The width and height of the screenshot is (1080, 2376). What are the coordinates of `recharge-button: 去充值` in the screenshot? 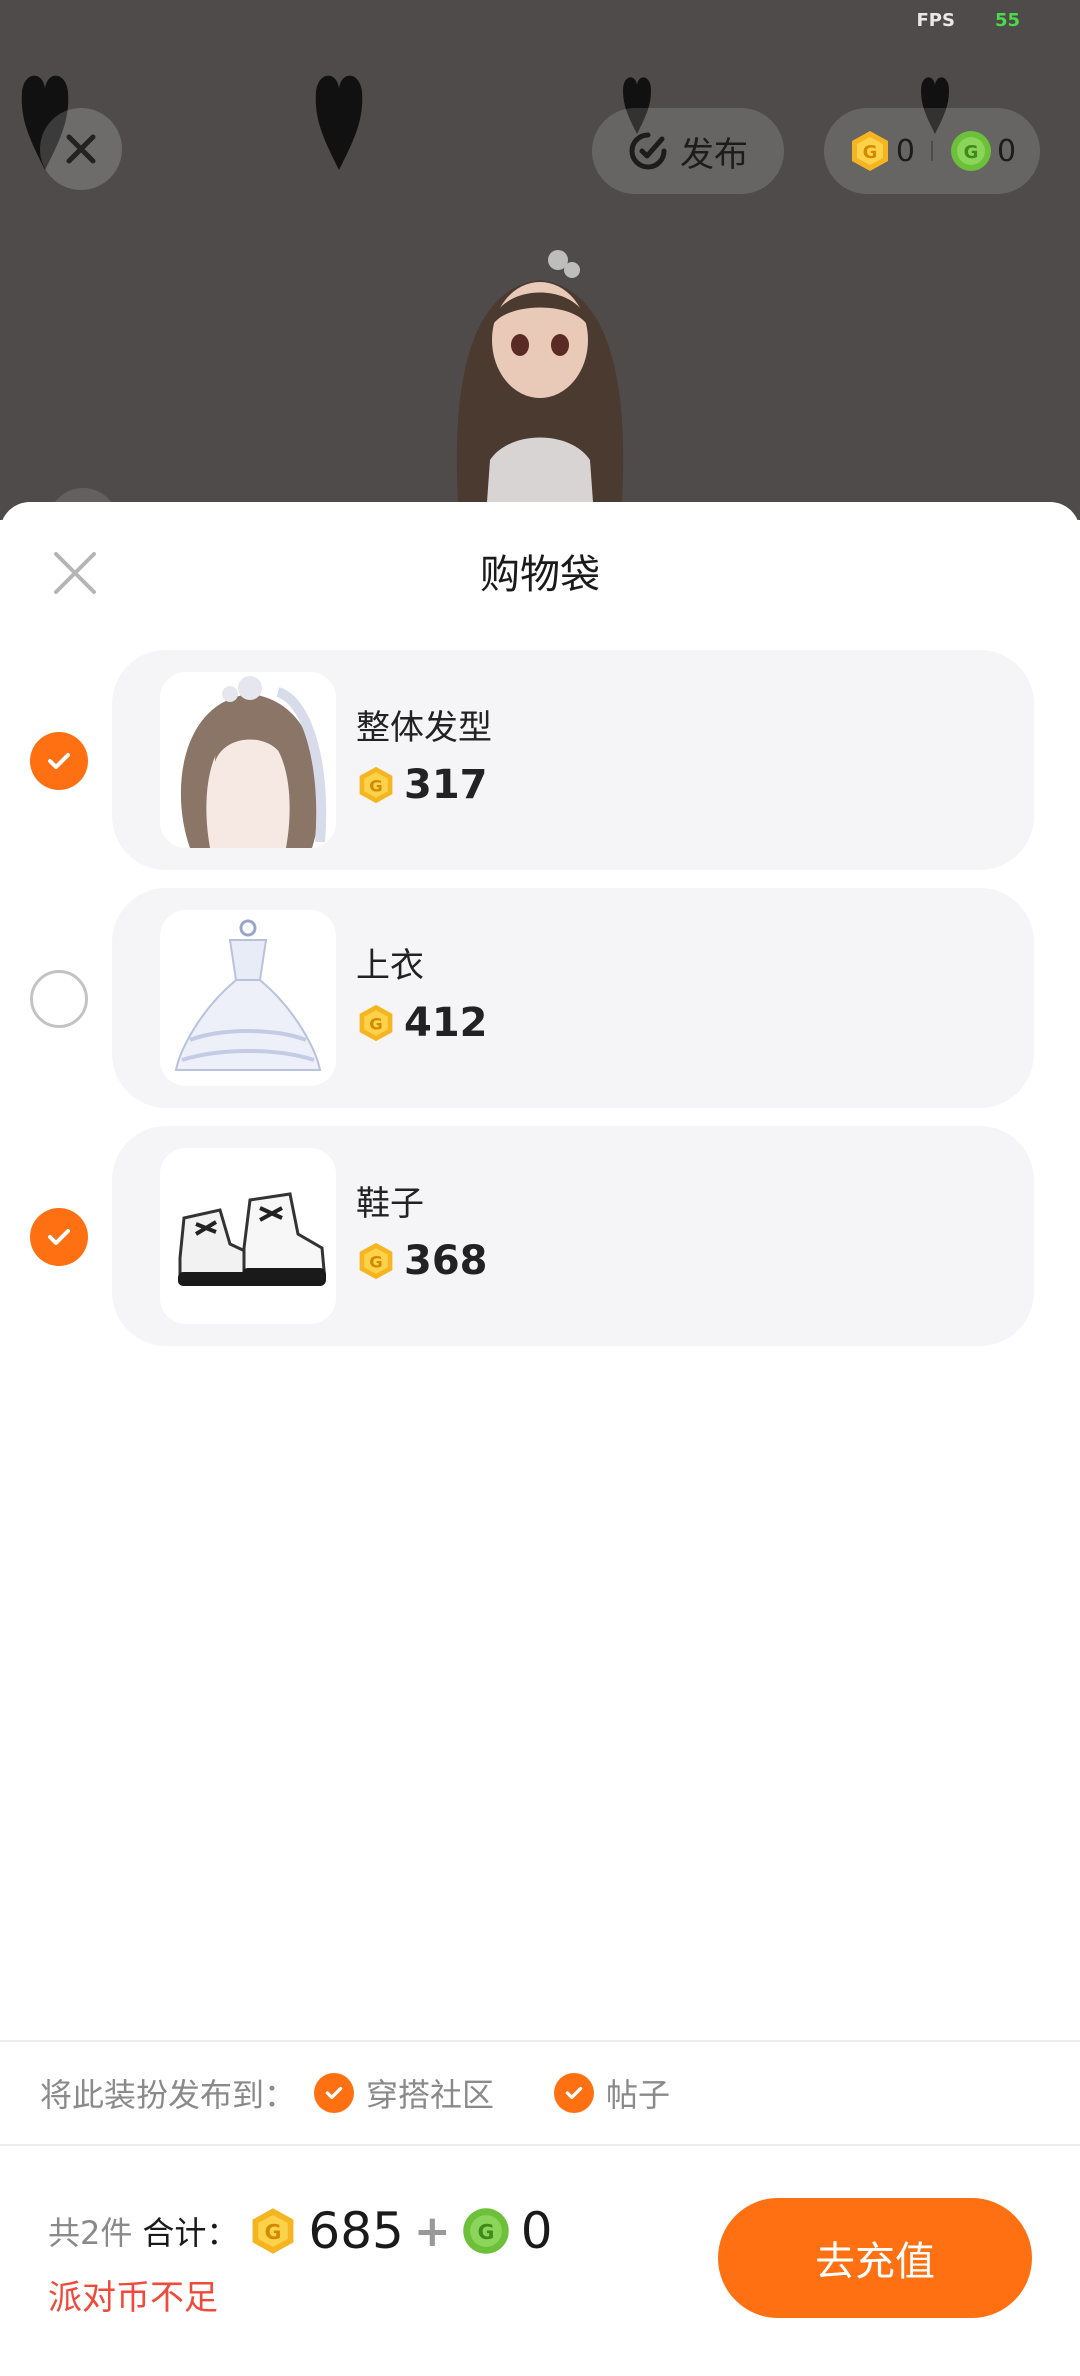 It's located at (875, 2258).